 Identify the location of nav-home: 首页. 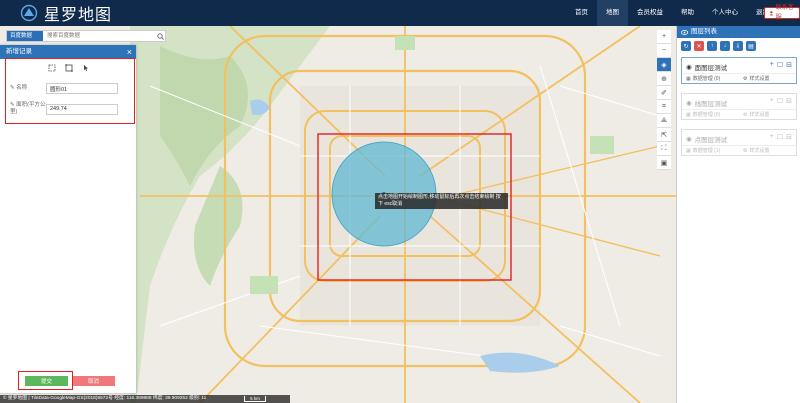
(581, 13).